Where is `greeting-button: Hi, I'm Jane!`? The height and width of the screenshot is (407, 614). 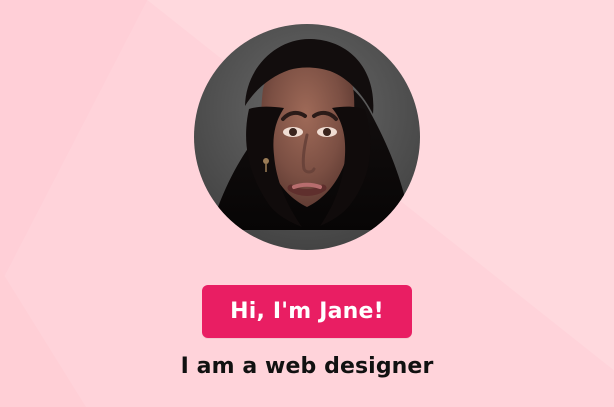
greeting-button: Hi, I'm Jane! is located at coordinates (307, 311).